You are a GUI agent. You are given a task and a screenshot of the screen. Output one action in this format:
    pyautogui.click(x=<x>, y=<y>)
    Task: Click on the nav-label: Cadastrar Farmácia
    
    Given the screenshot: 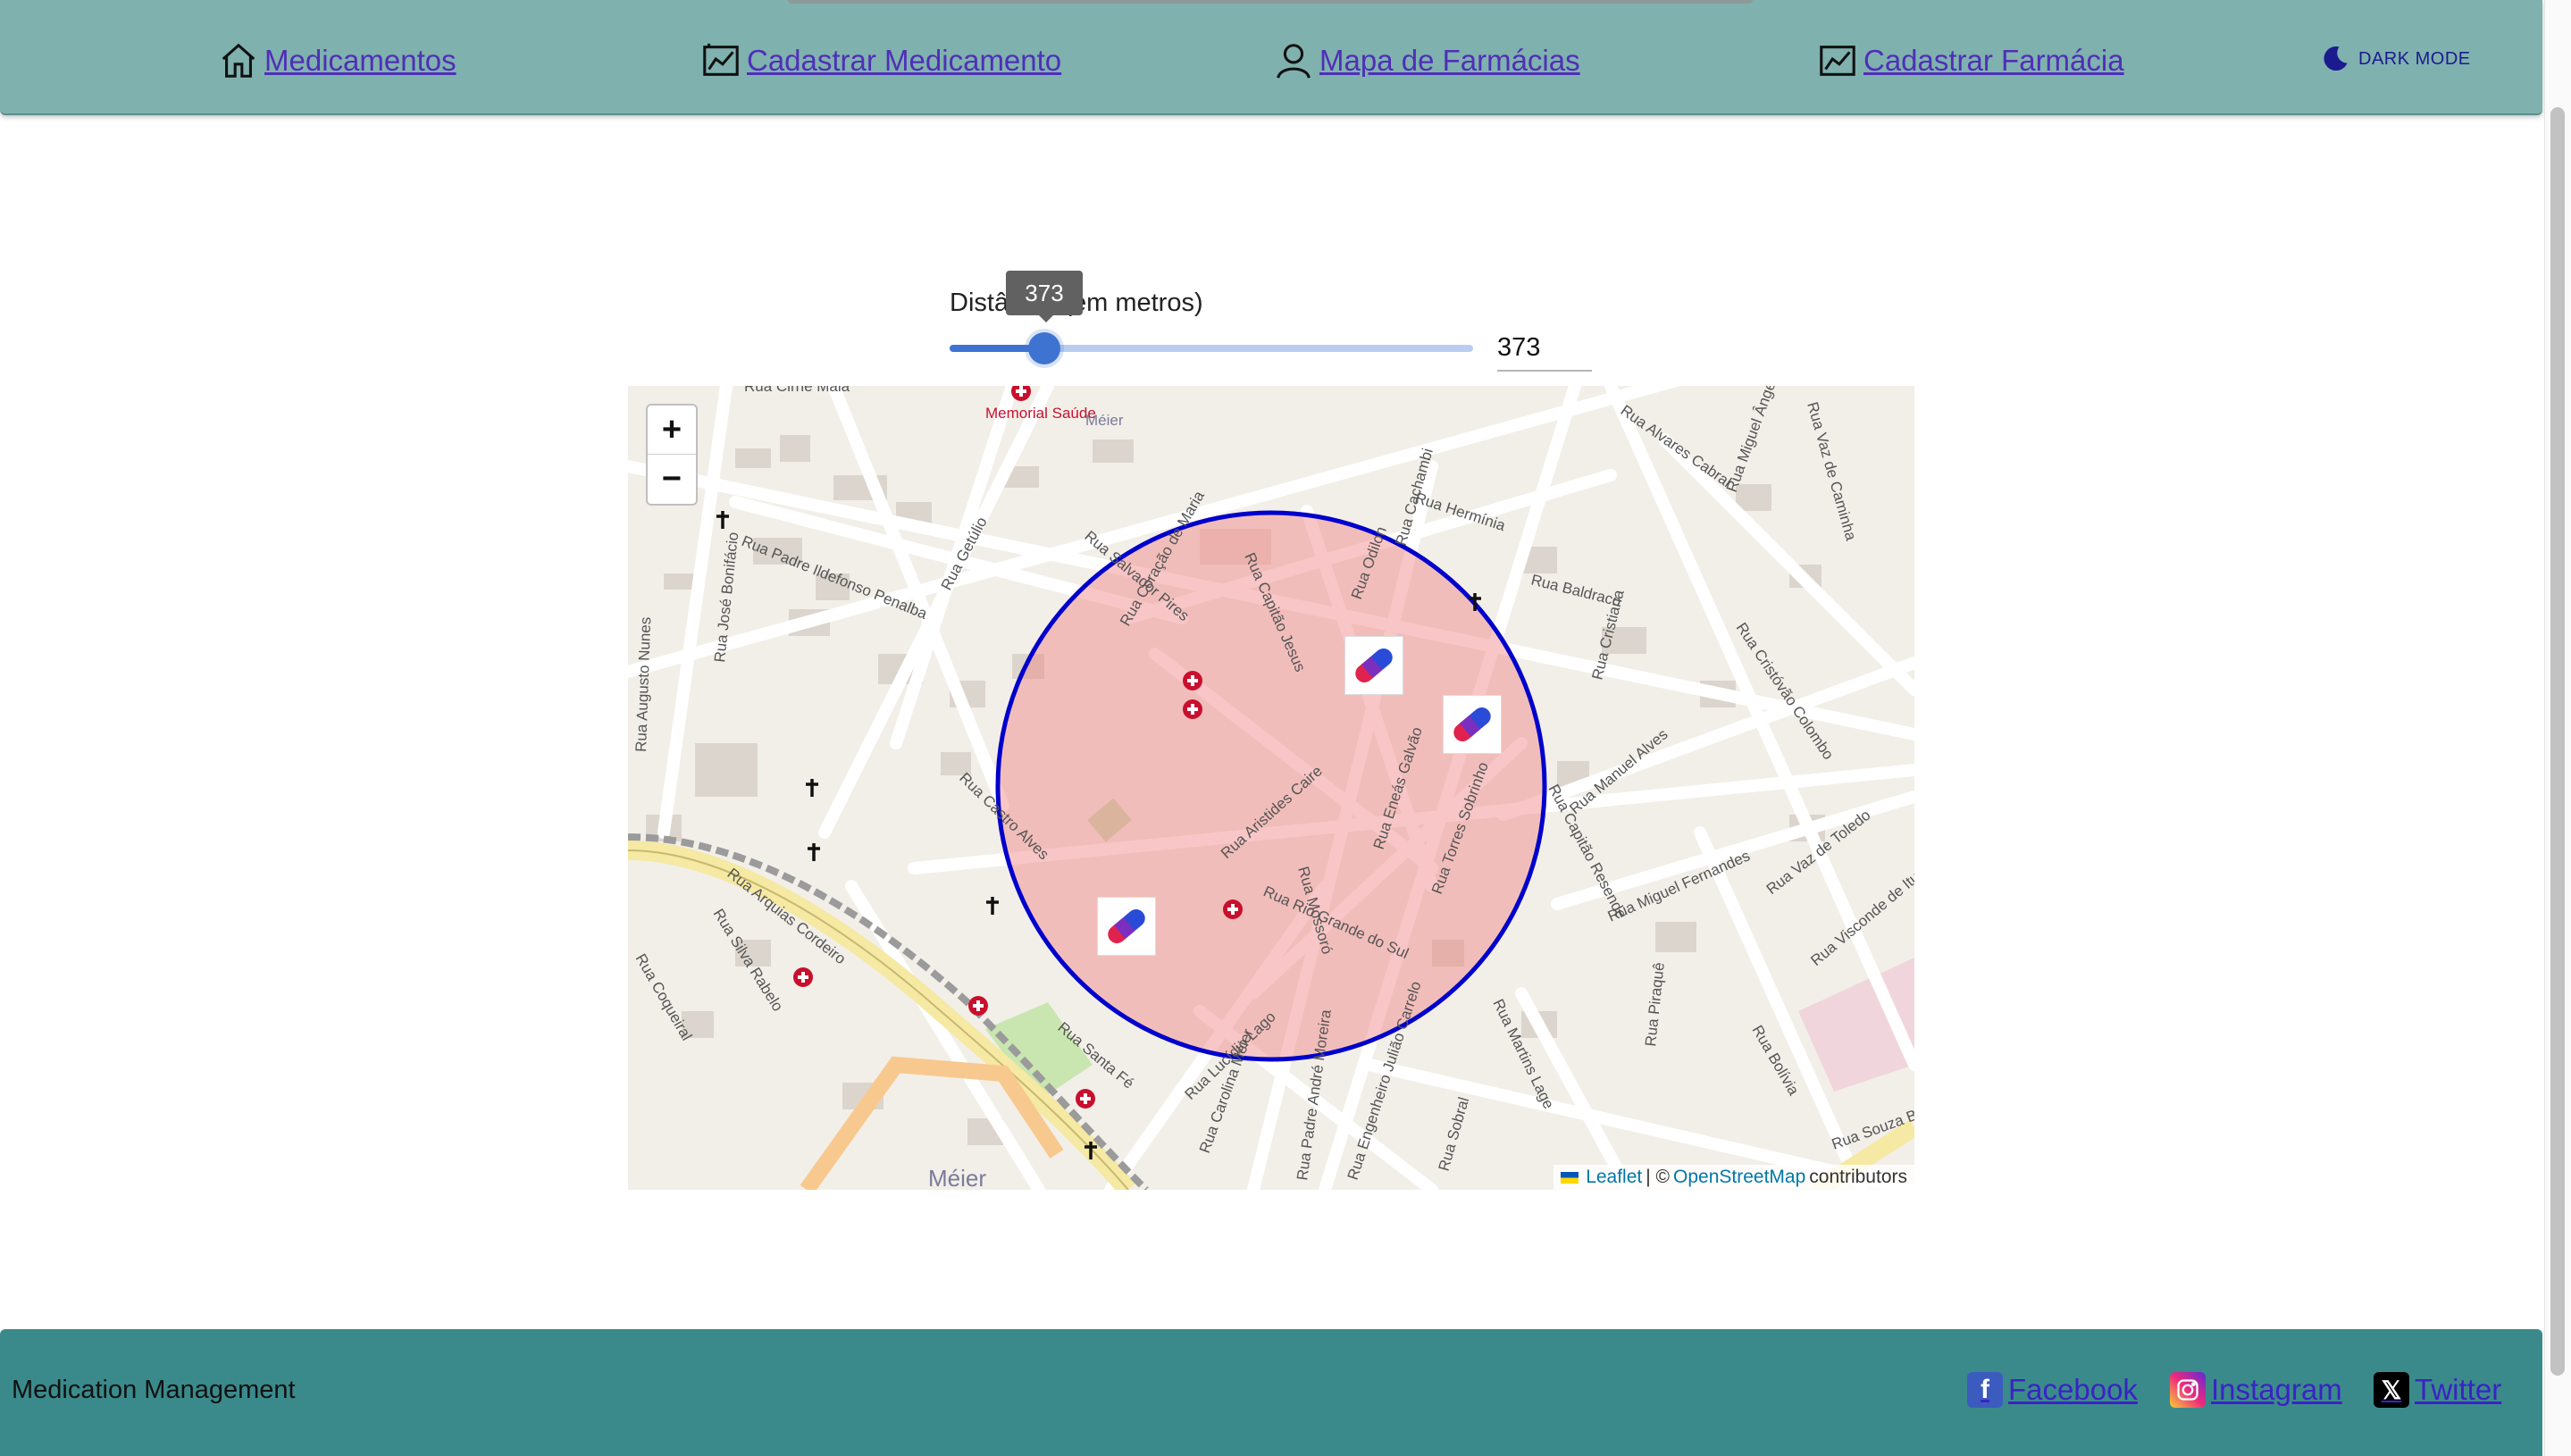 What is the action you would take?
    pyautogui.click(x=1993, y=60)
    